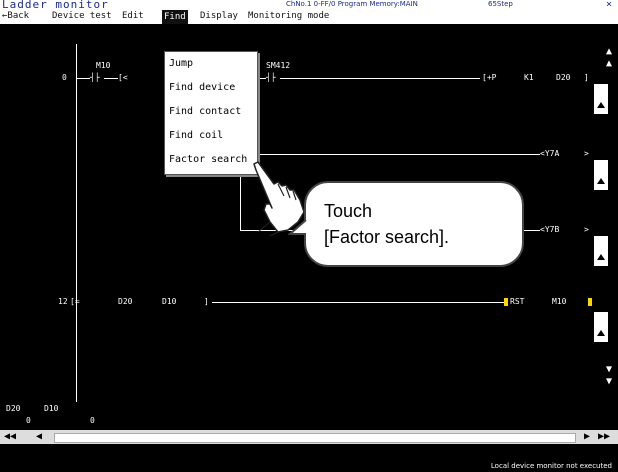 The image size is (618, 472). I want to click on menu-item-find-coil: Find coil, so click(196, 135).